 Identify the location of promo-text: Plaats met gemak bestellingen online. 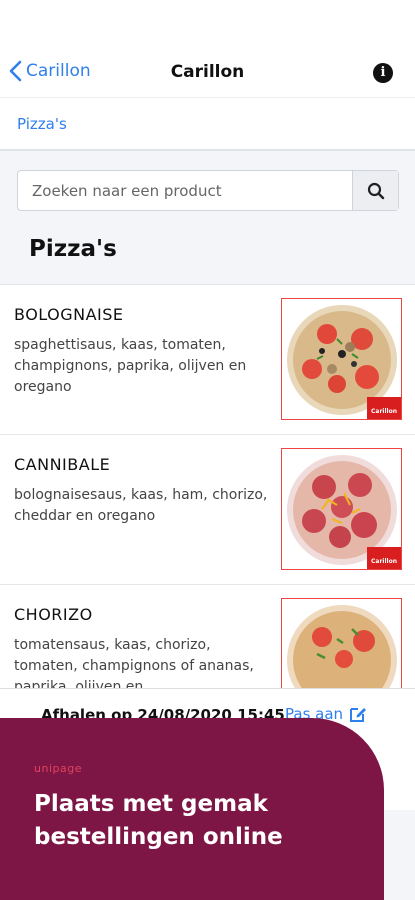
(158, 820).